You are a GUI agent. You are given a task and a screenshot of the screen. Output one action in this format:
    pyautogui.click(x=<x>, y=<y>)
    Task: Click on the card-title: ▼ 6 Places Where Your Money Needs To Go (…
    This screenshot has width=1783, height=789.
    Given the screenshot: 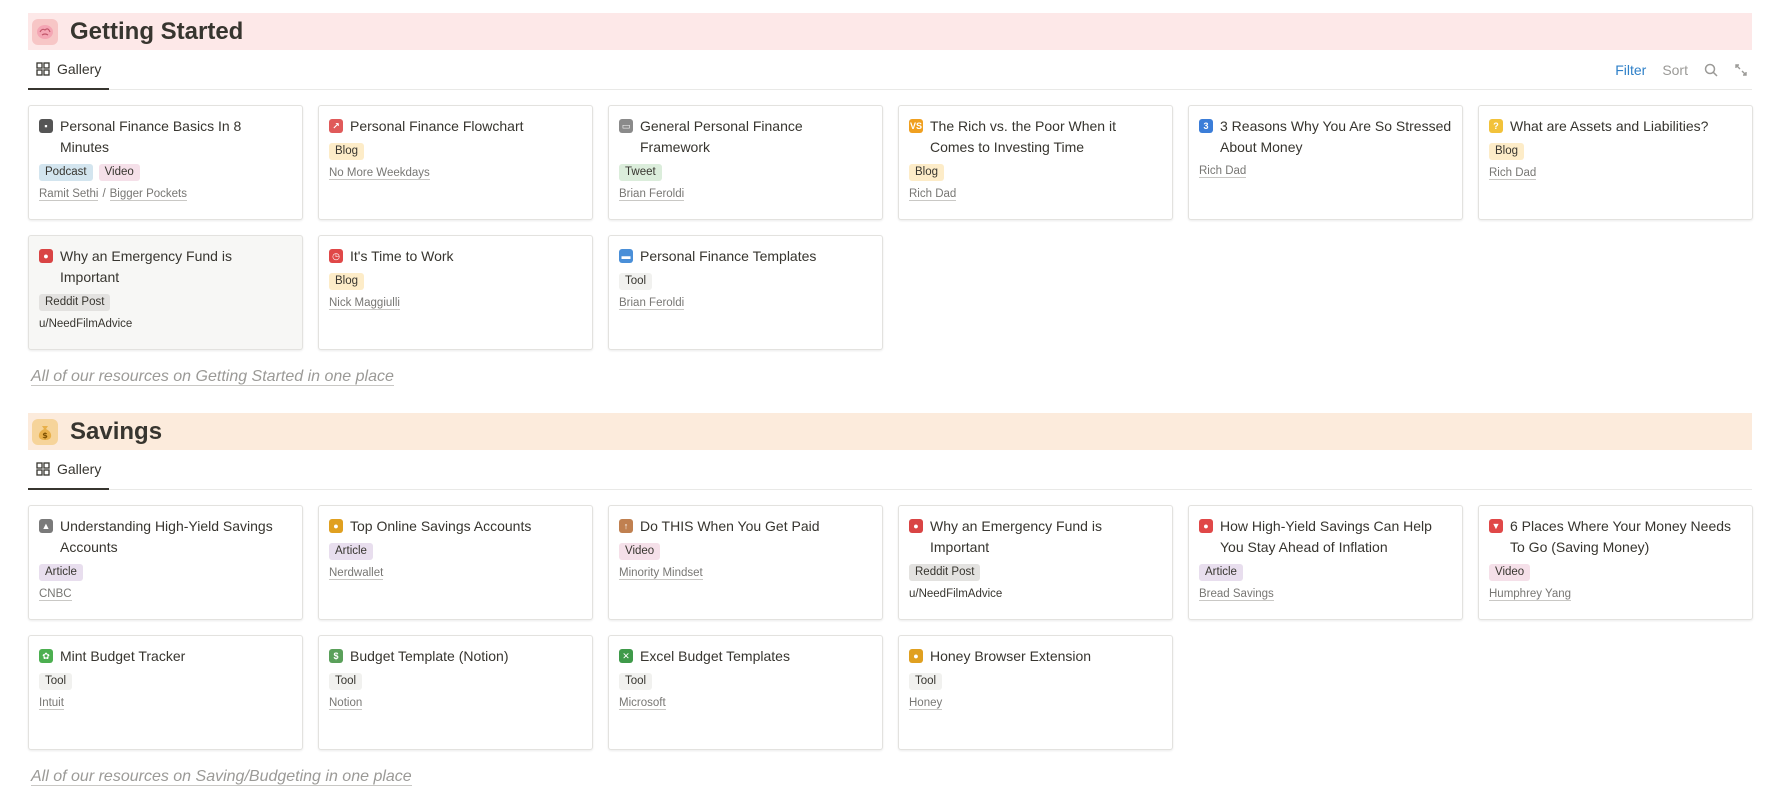 What is the action you would take?
    pyautogui.click(x=1615, y=537)
    